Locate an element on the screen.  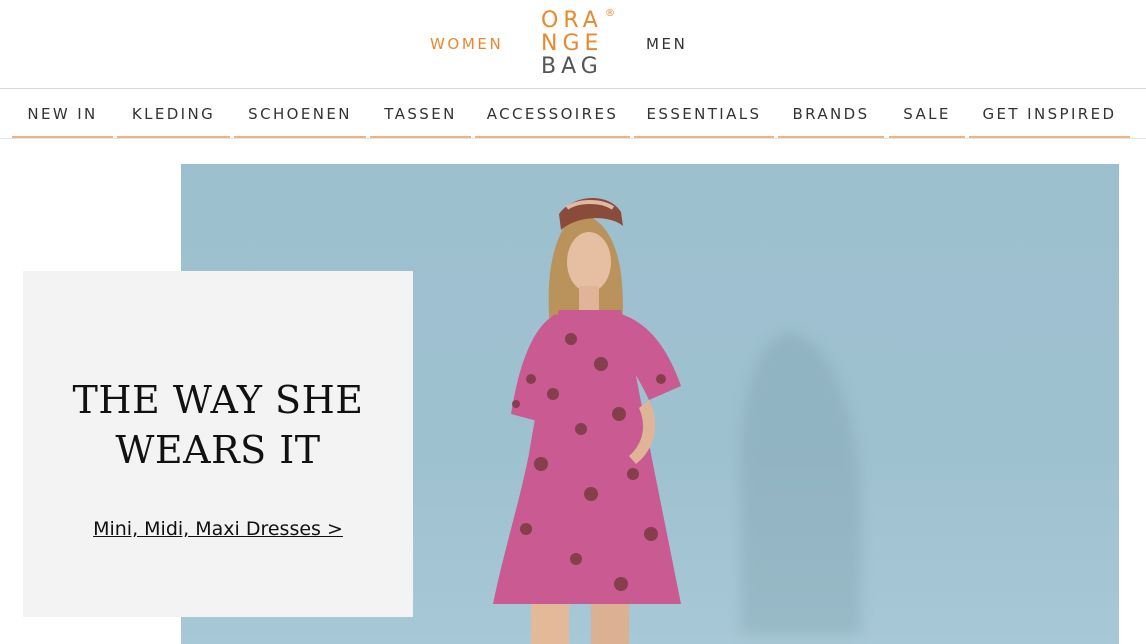
orange-bag-logo: ORA NGE BAG ® is located at coordinates (580, 44).